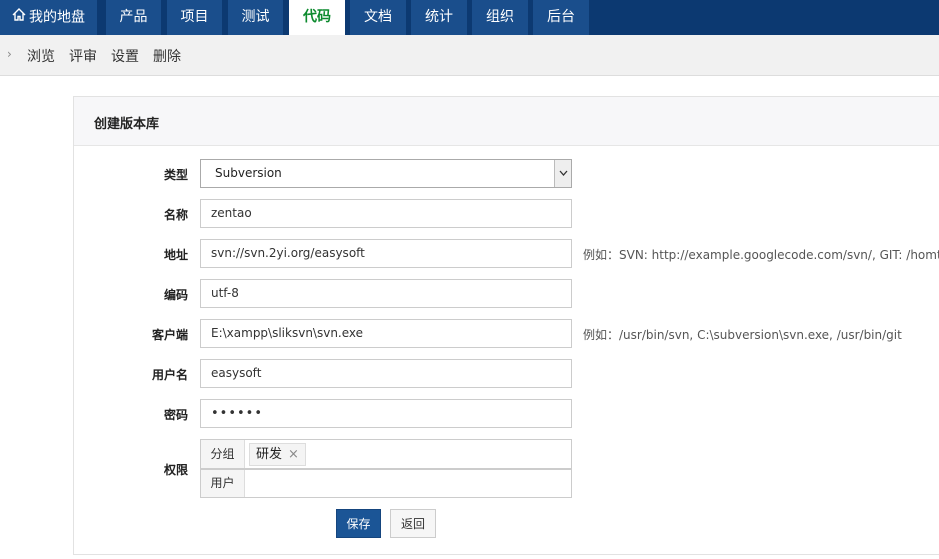 This screenshot has height=559, width=939. I want to click on nav-item-label: 项目, so click(194, 17).